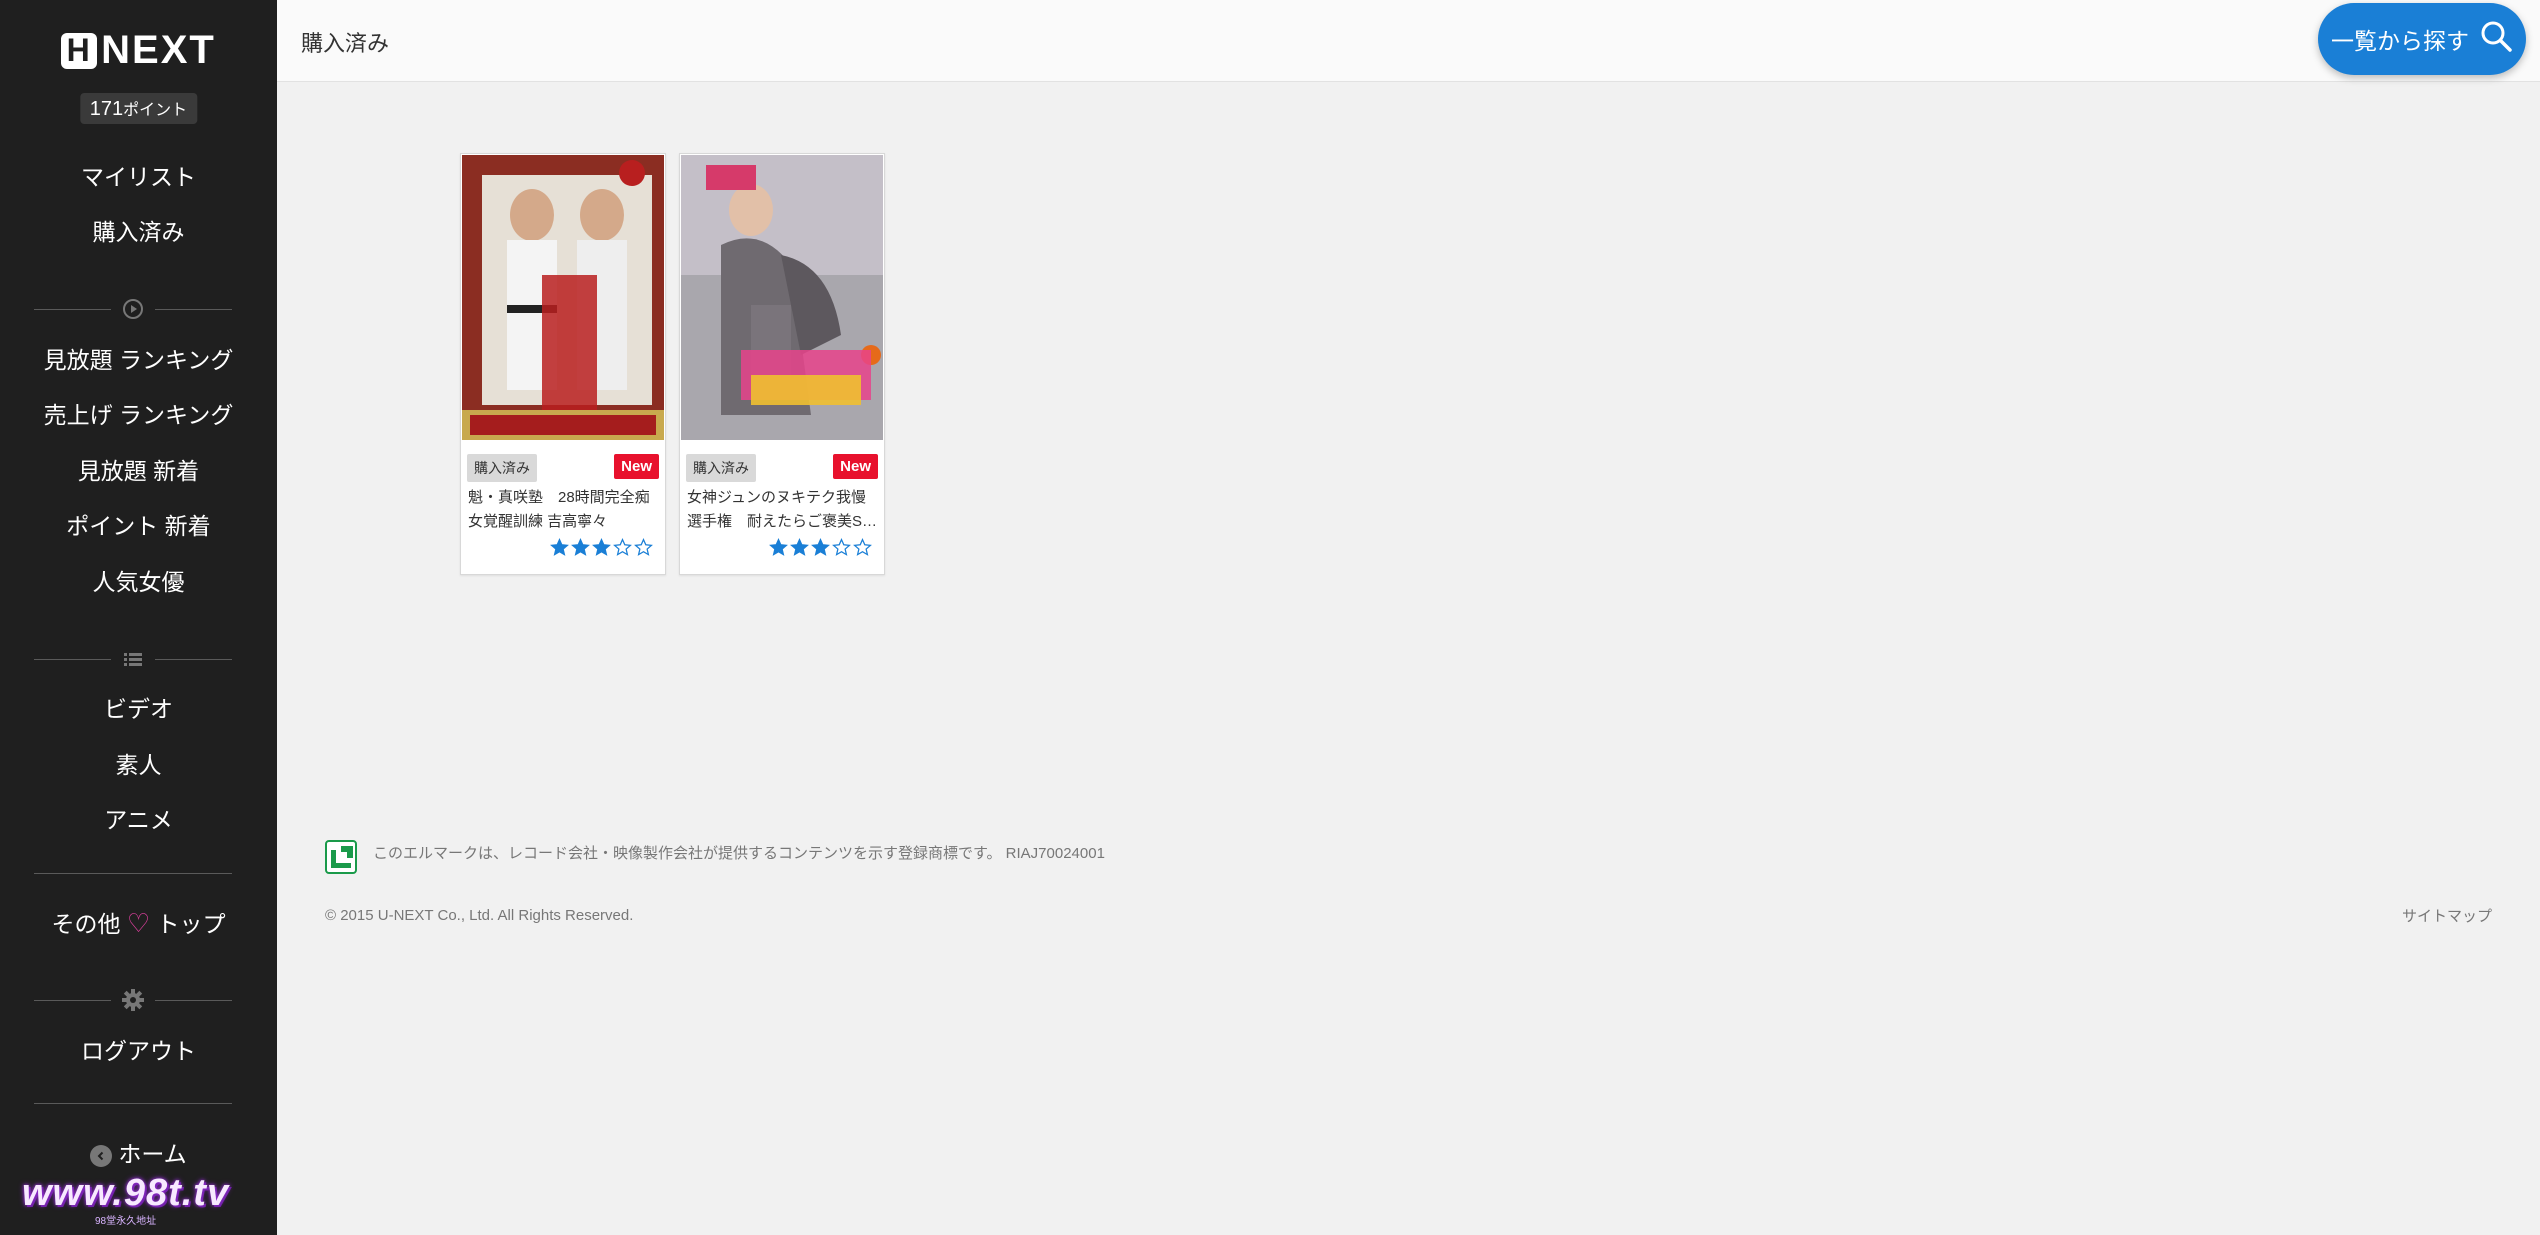 The width and height of the screenshot is (2540, 1235). I want to click on logo-h-mark: H, so click(79, 50).